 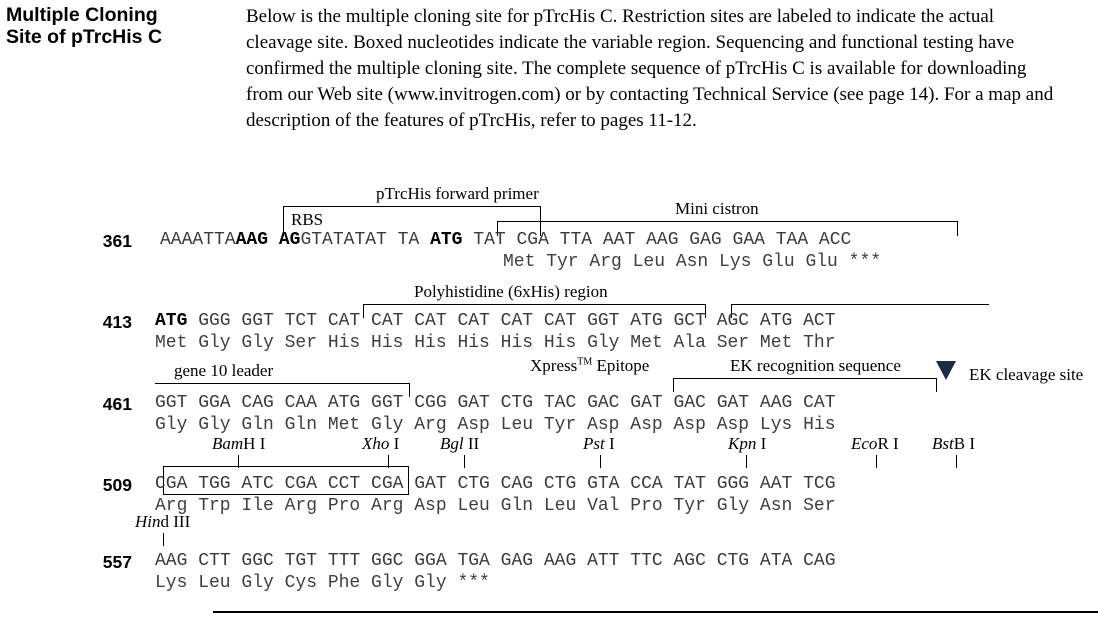 What do you see at coordinates (946, 370) in the screenshot?
I see `ek-cleavage-triangle-icon` at bounding box center [946, 370].